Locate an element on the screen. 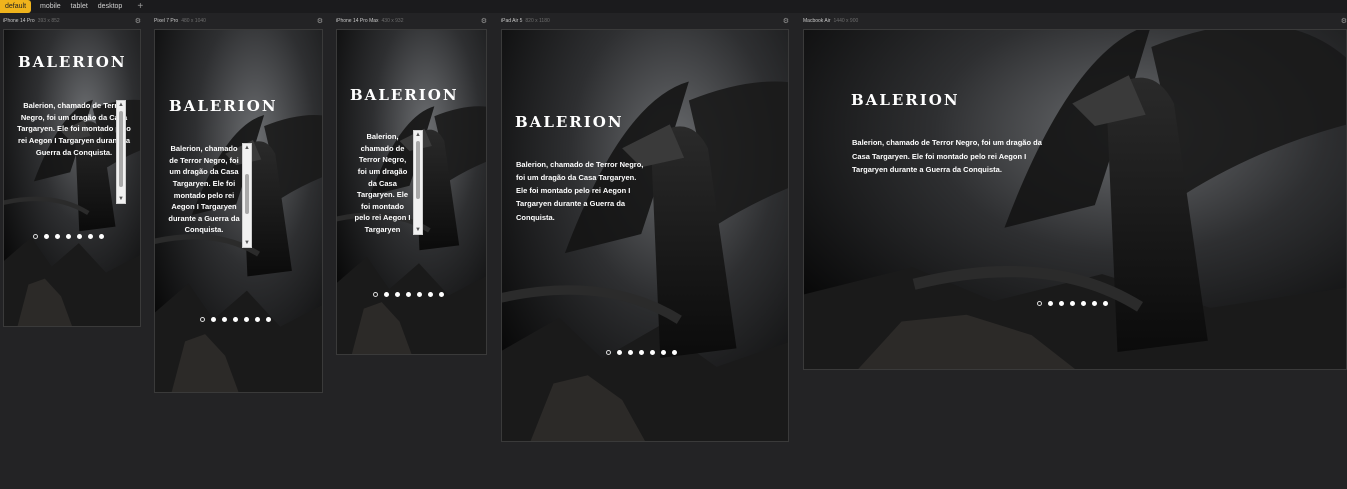 The image size is (1347, 489). device-dims: 1440 x 900 is located at coordinates (846, 21).